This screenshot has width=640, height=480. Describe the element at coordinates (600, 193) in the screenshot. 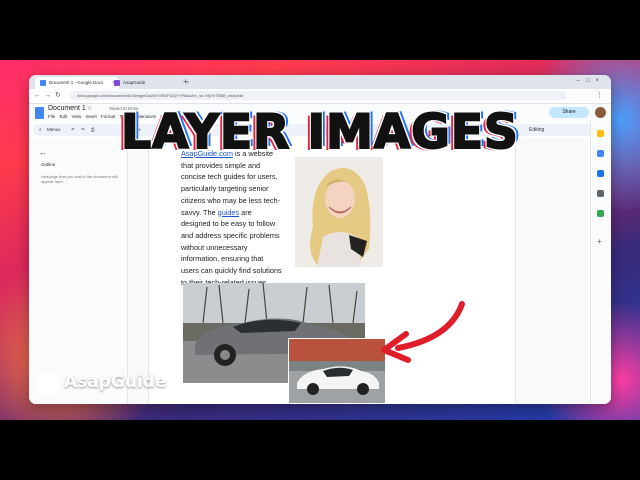

I see `contacts-icon` at that location.